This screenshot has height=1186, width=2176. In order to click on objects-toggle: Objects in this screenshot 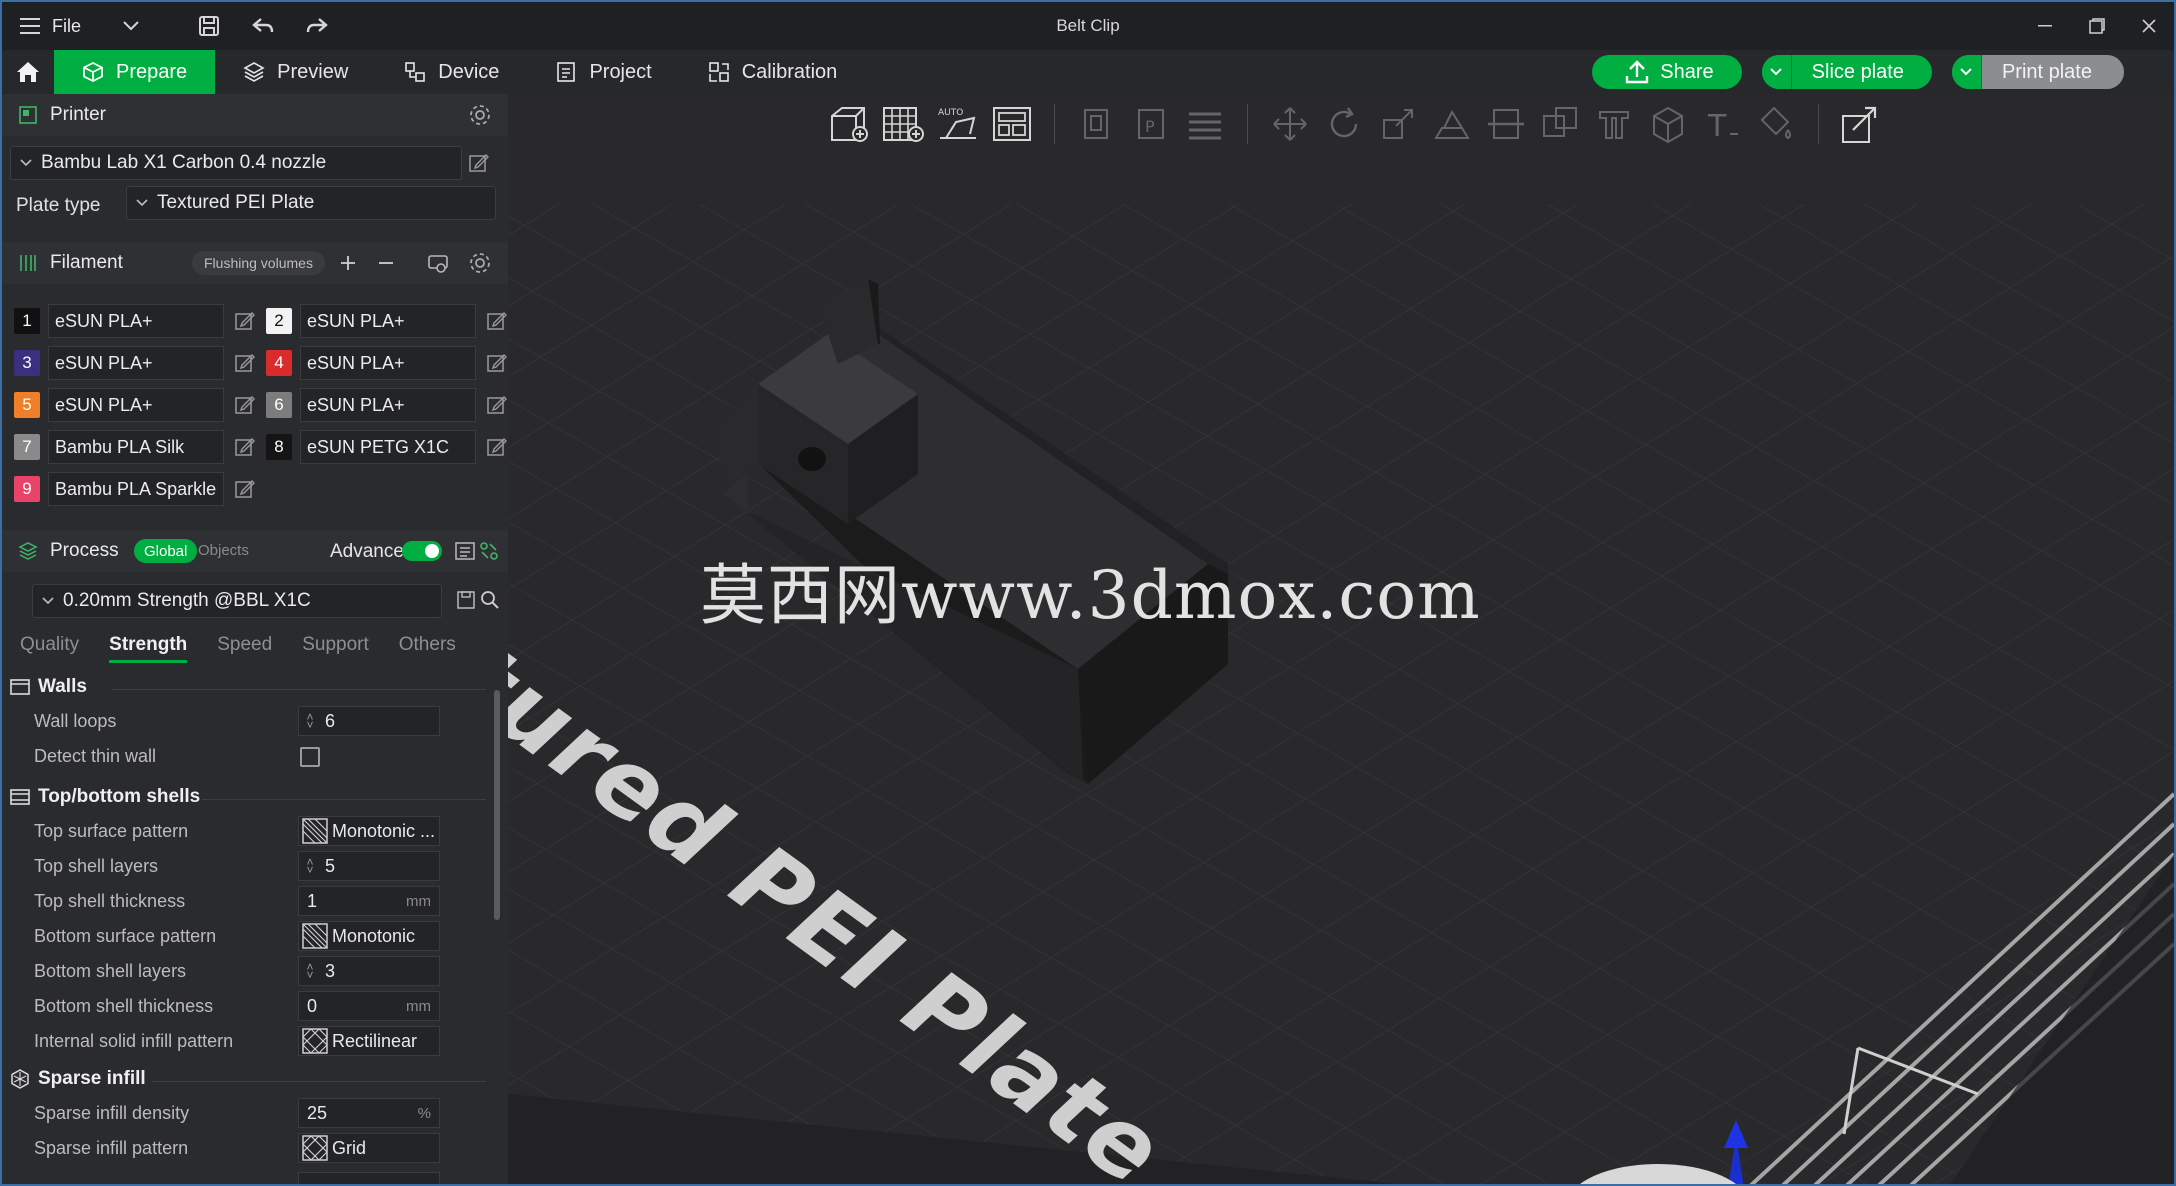, I will do `click(223, 550)`.